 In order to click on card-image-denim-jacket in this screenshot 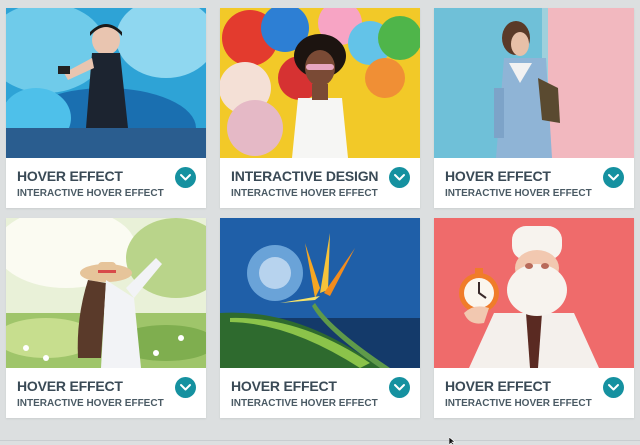, I will do `click(534, 83)`.